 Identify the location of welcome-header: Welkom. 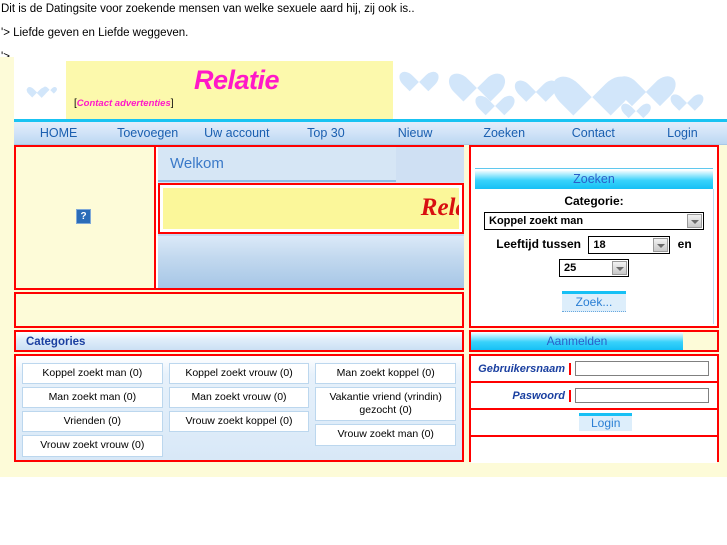
(311, 164).